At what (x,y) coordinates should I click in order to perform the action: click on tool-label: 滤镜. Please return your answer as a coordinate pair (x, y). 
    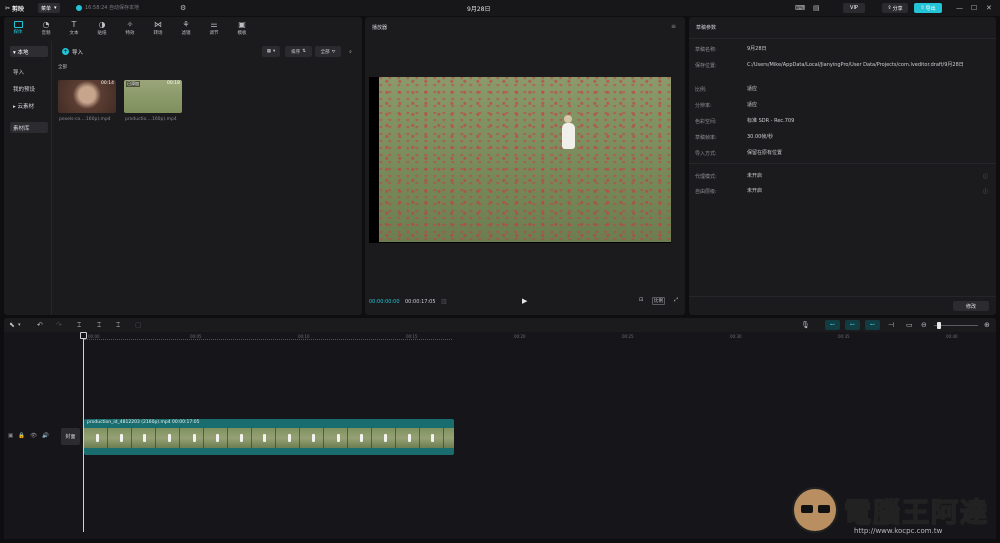
    Looking at the image, I should click on (186, 33).